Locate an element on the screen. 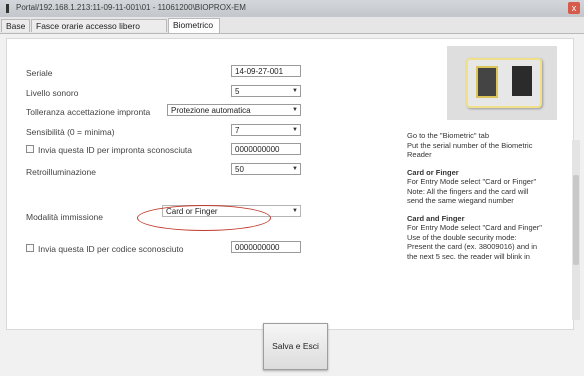 Image resolution: width=584 pixels, height=376 pixels. tolleranza-value: Protezione automatica is located at coordinates (211, 110).